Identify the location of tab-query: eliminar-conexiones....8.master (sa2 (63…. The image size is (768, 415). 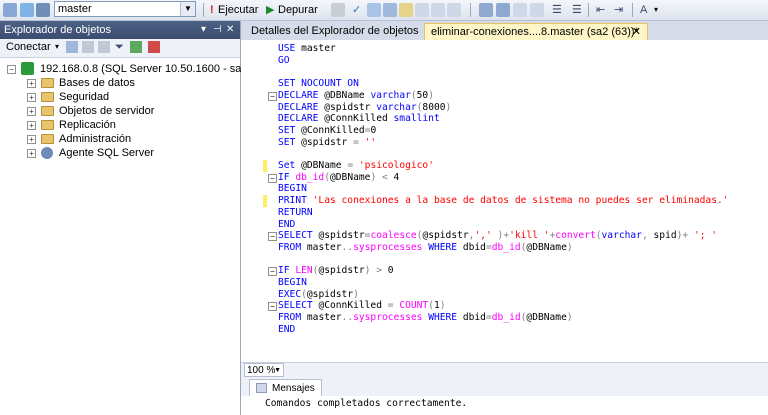
(536, 31).